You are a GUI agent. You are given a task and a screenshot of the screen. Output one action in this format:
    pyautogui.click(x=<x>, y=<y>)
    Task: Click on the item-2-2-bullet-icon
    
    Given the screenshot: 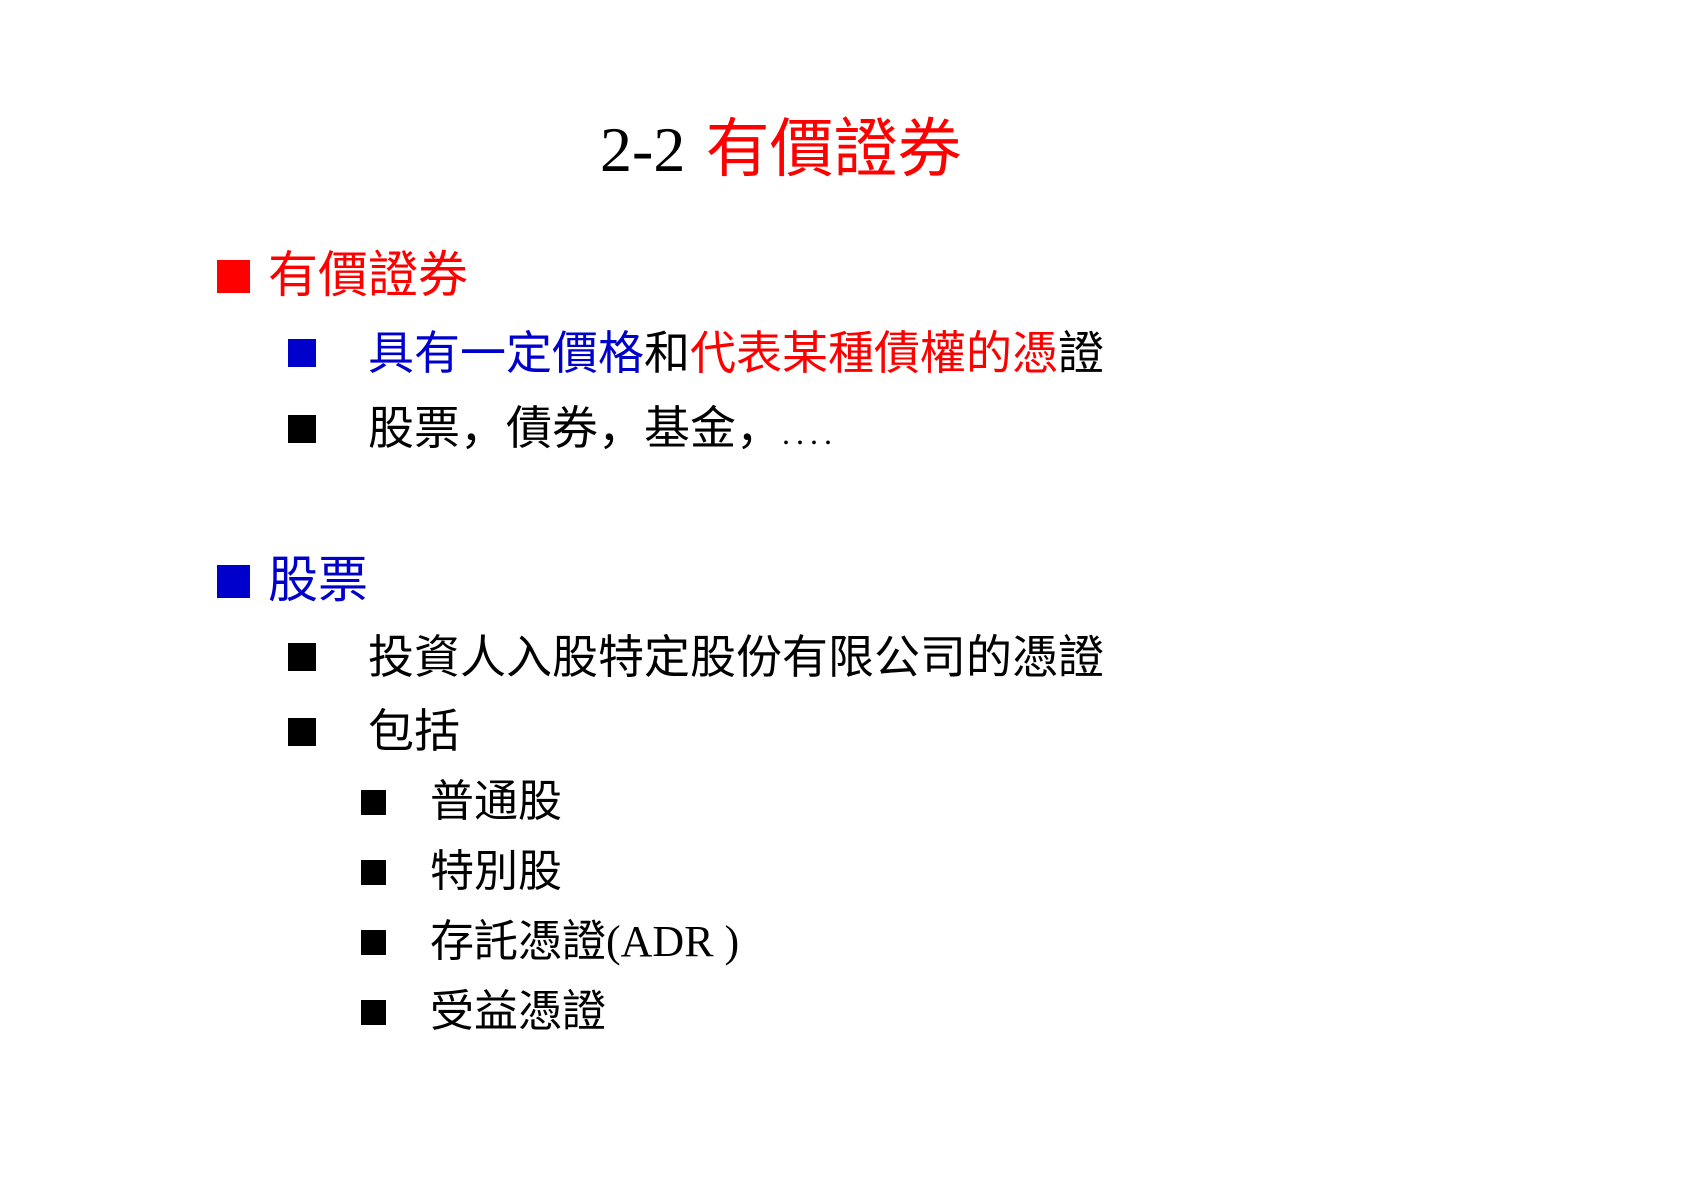 What is the action you would take?
    pyautogui.click(x=302, y=732)
    